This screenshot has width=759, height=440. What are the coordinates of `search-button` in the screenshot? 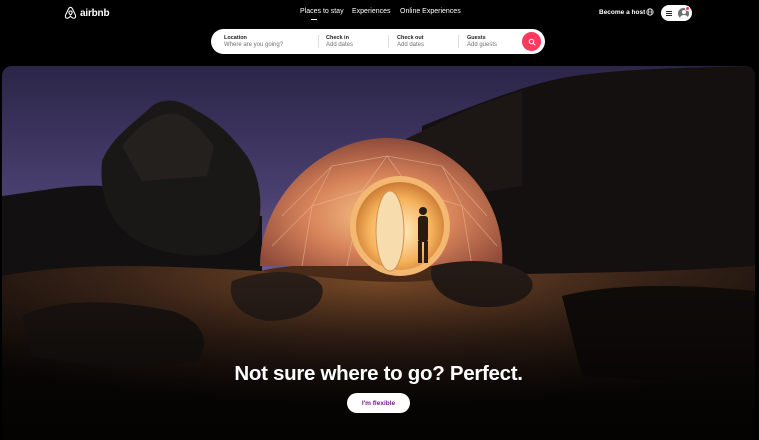 It's located at (531, 41).